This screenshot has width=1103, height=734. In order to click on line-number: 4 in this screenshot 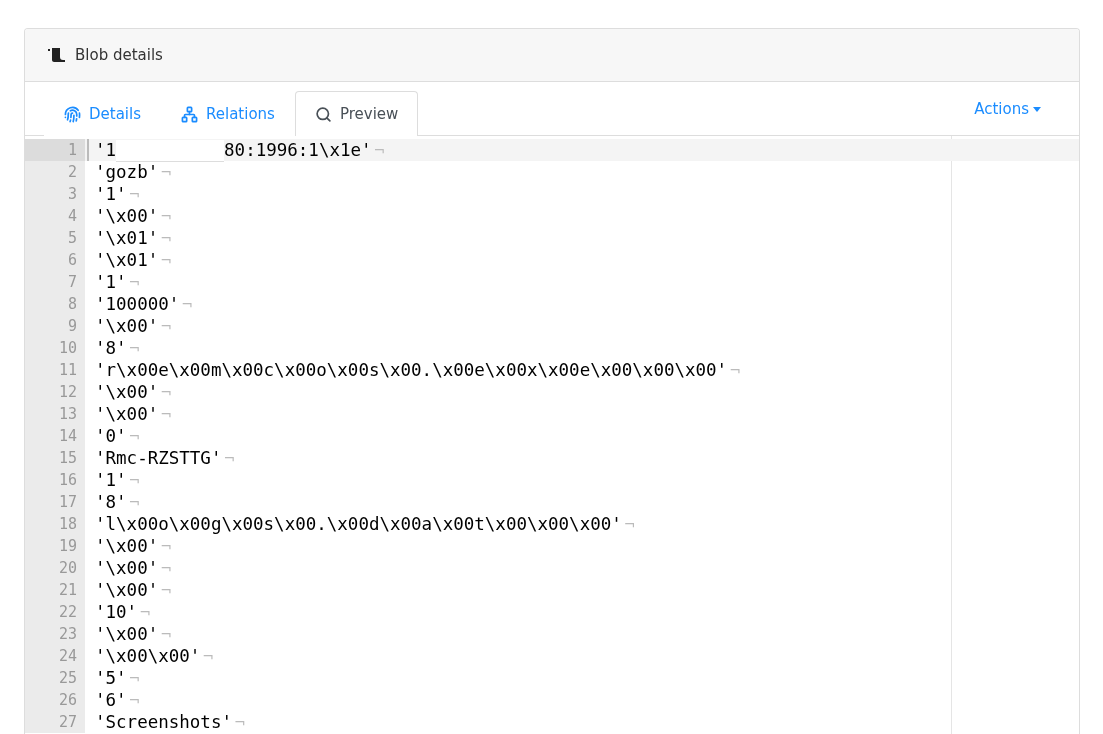, I will do `click(55, 216)`.